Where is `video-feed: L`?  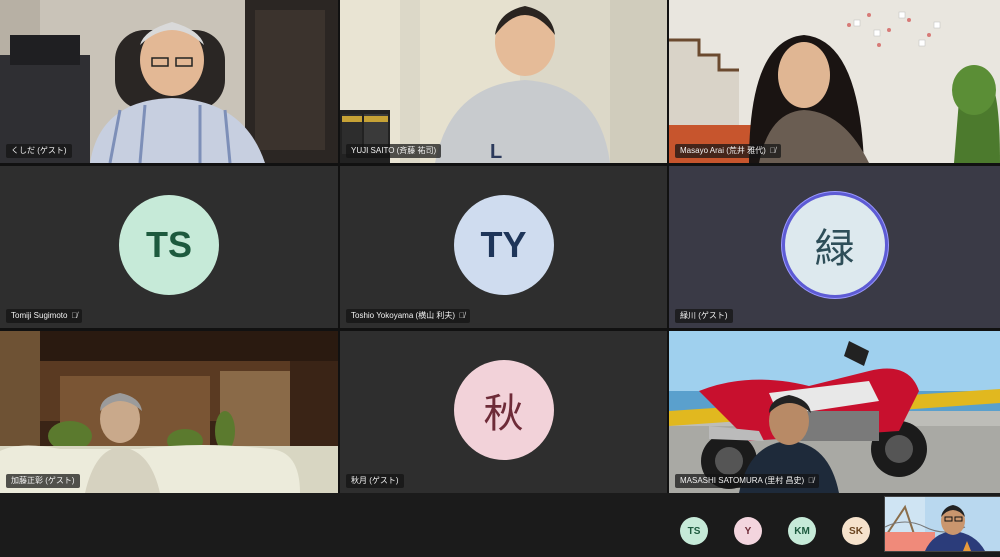 video-feed: L is located at coordinates (503, 81).